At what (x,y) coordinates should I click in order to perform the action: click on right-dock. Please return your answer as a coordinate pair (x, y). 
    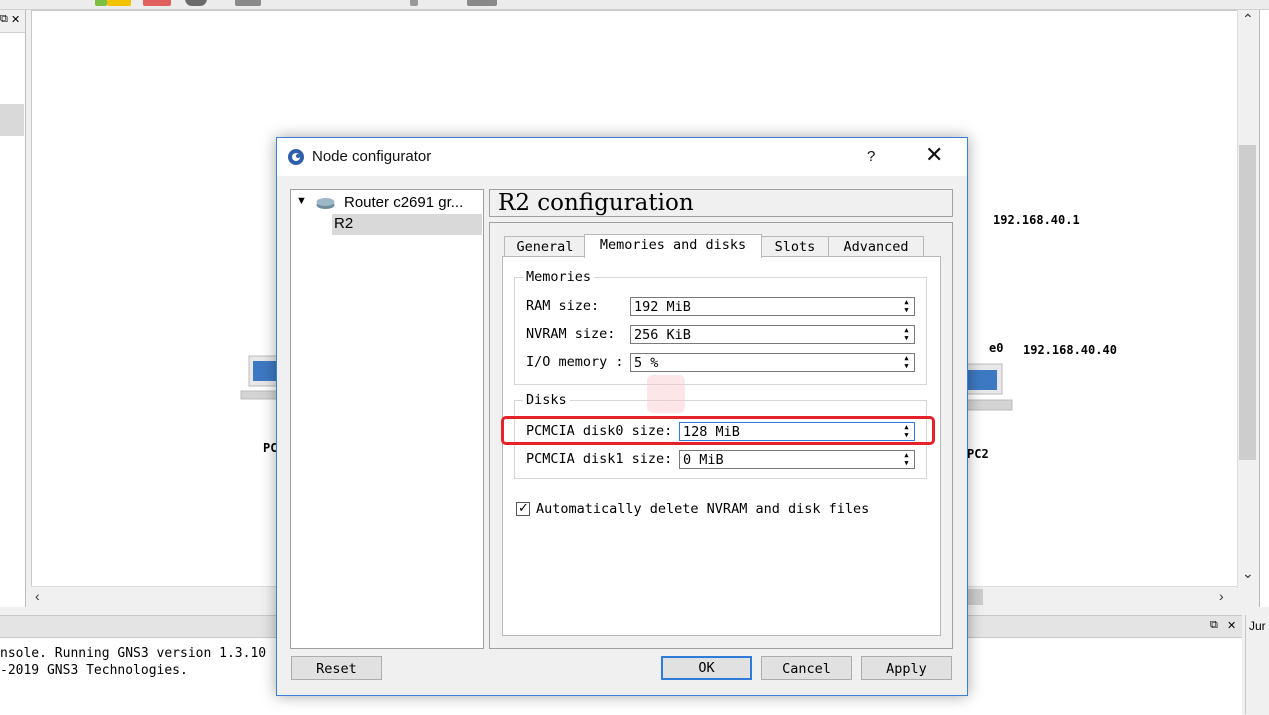
    Looking at the image, I should click on (1264, 308).